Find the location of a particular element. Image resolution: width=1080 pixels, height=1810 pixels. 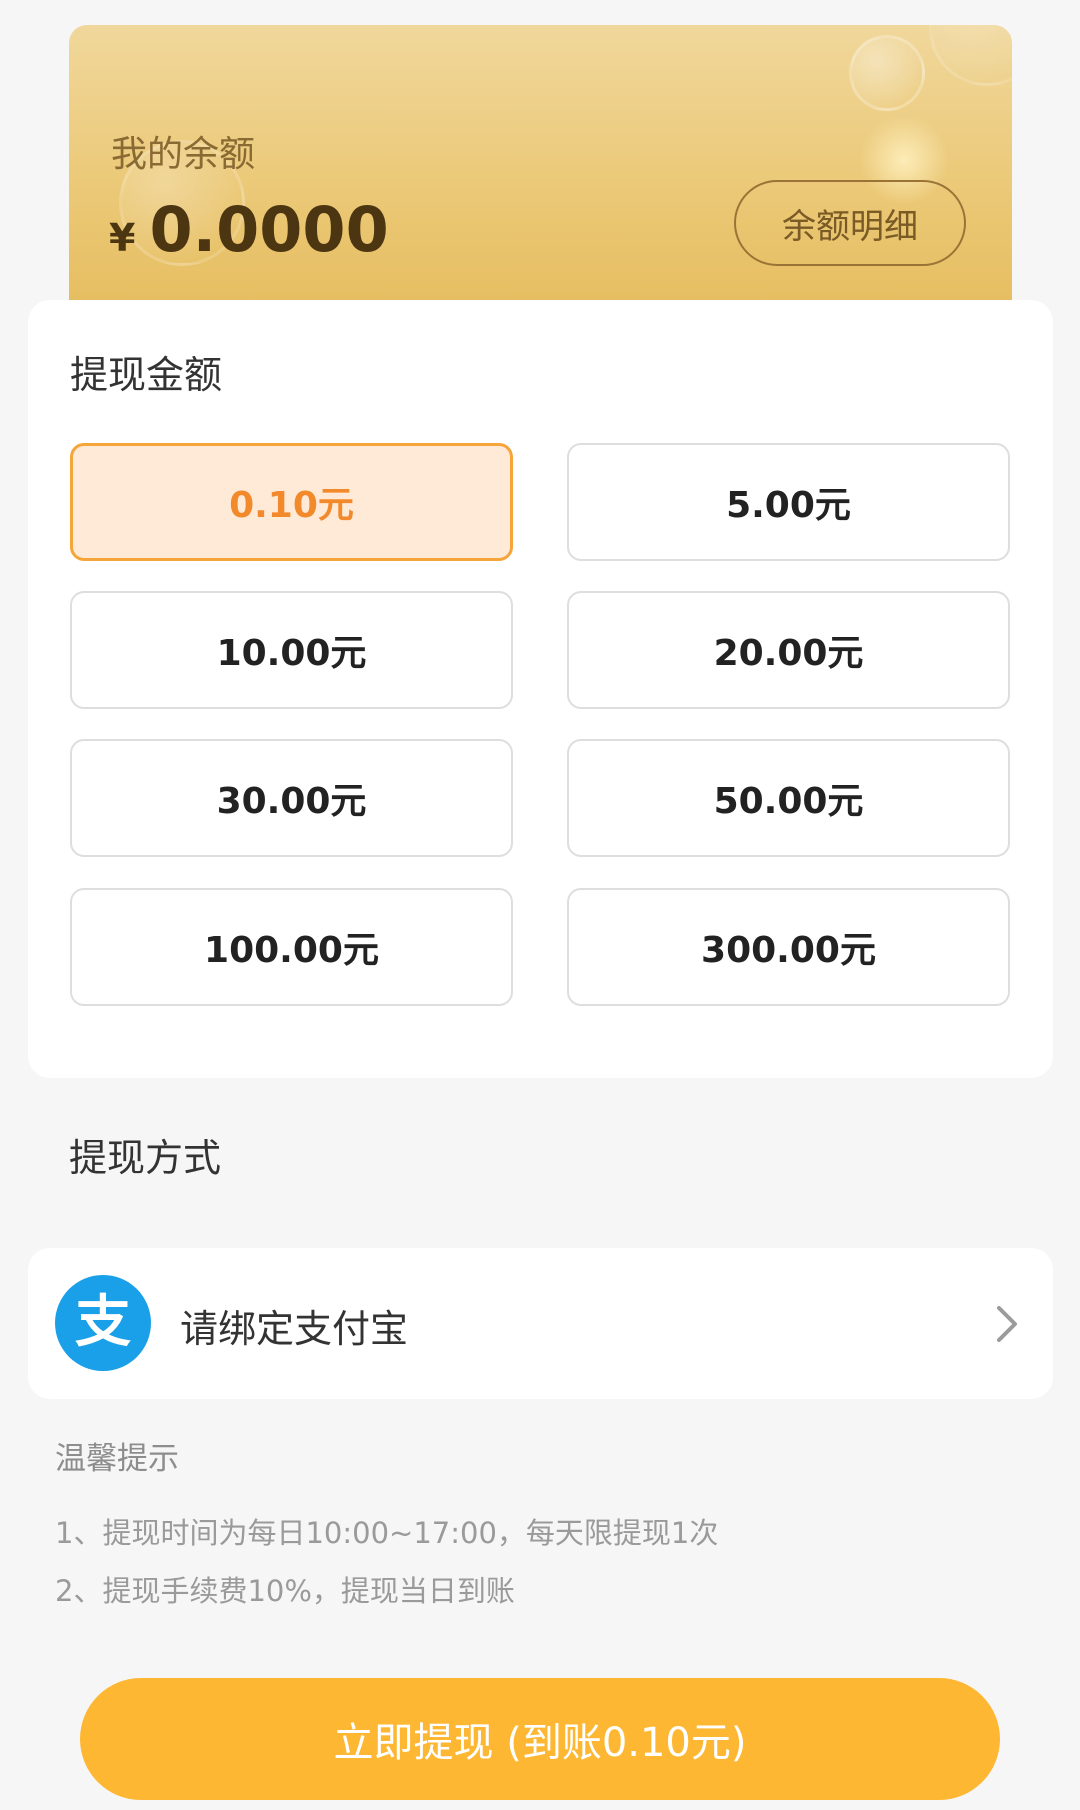

balance-detail-button: 余额明细 is located at coordinates (850, 223).